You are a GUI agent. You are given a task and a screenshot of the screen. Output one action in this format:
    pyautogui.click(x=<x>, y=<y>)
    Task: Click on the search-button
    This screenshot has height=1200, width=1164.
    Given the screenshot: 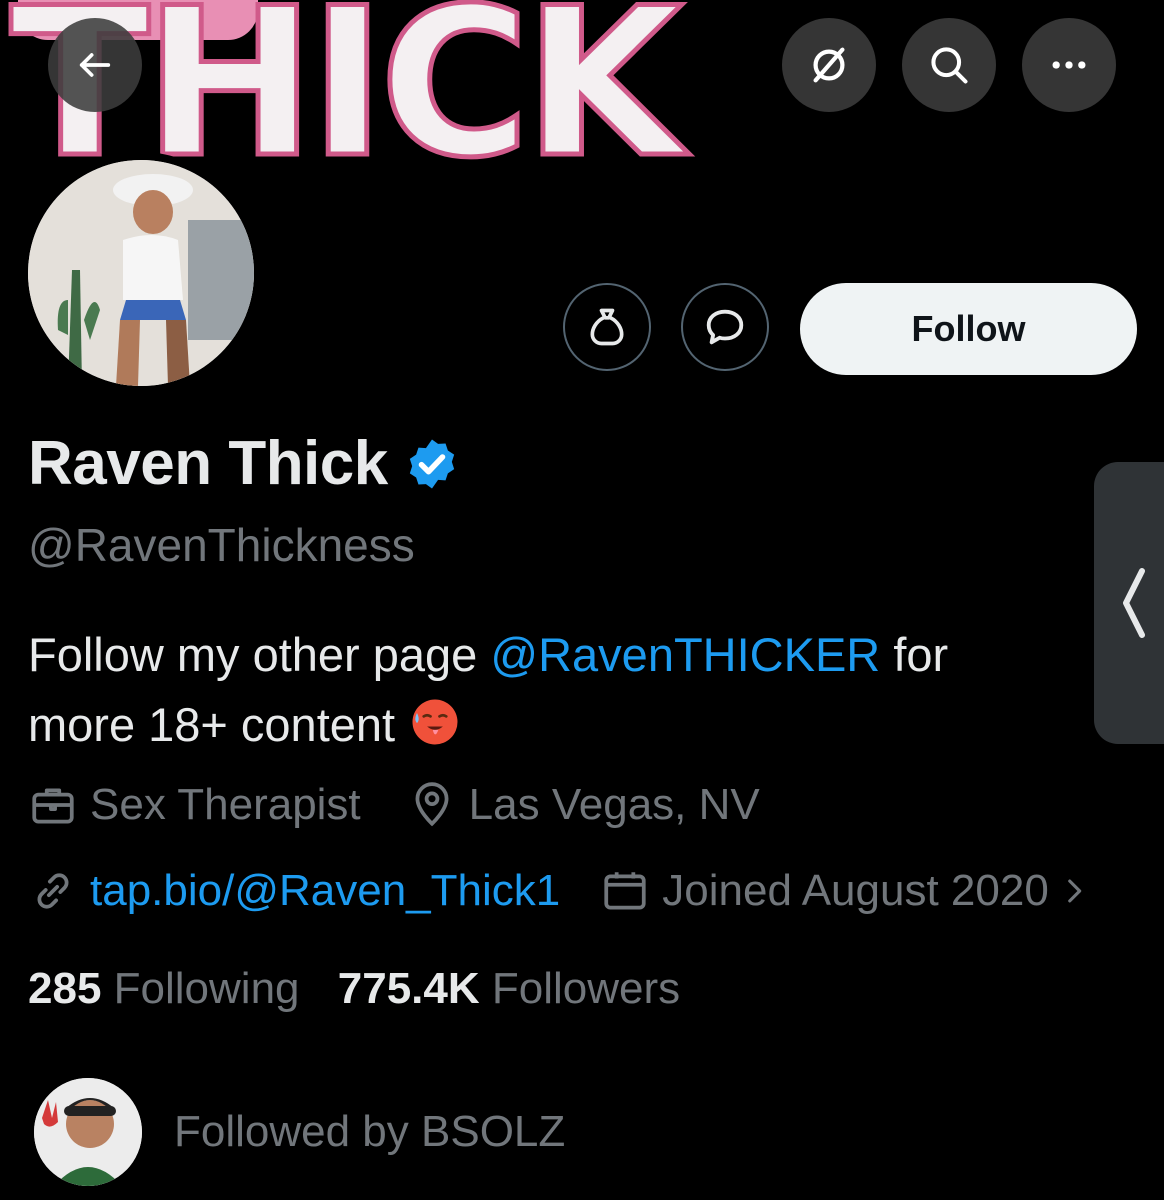 What is the action you would take?
    pyautogui.click(x=949, y=65)
    